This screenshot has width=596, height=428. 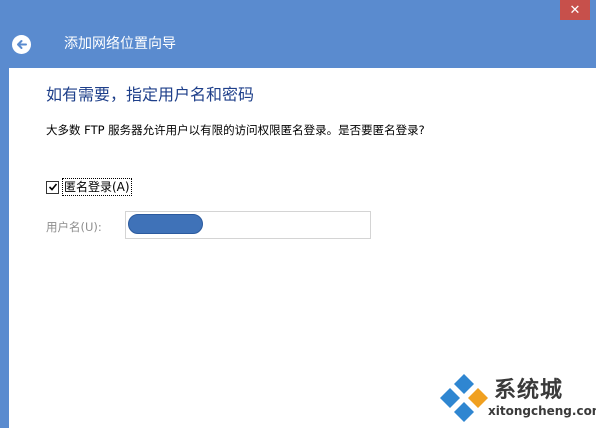 I want to click on diamond-logo-icon, so click(x=464, y=398).